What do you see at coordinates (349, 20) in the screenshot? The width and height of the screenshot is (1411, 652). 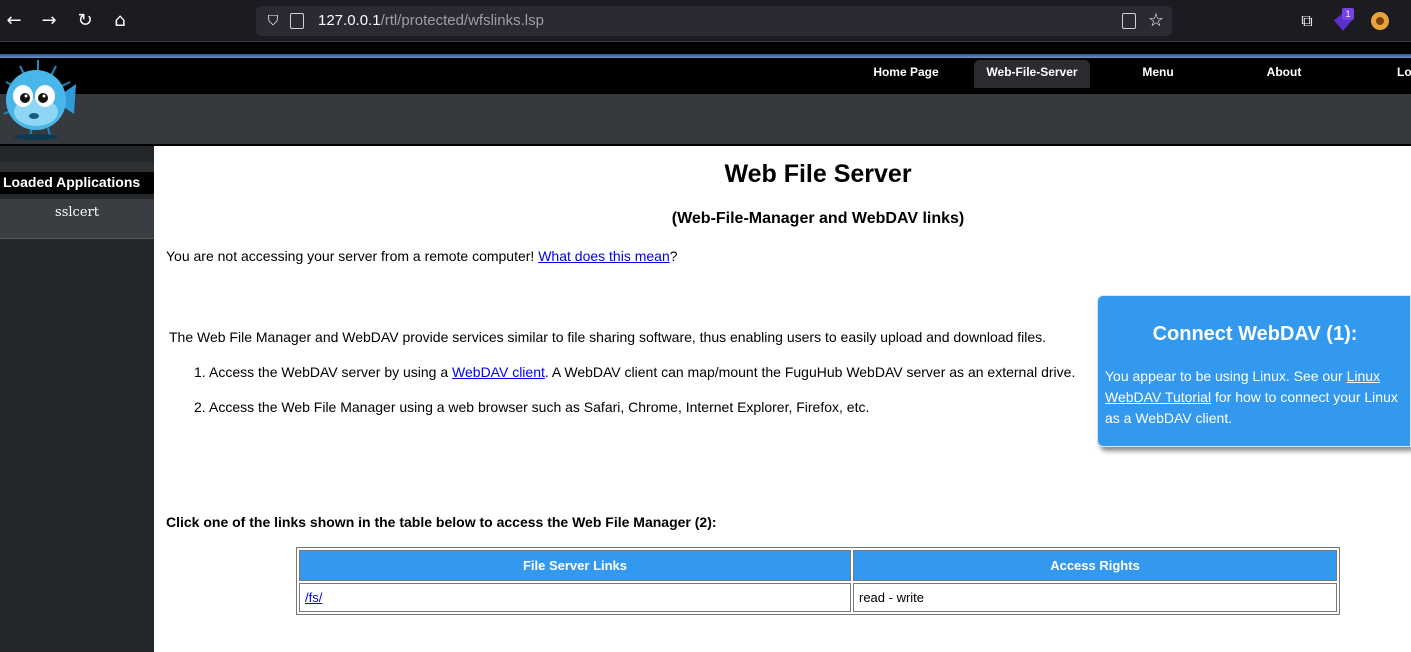 I see `url-host: 127.0.0.1` at bounding box center [349, 20].